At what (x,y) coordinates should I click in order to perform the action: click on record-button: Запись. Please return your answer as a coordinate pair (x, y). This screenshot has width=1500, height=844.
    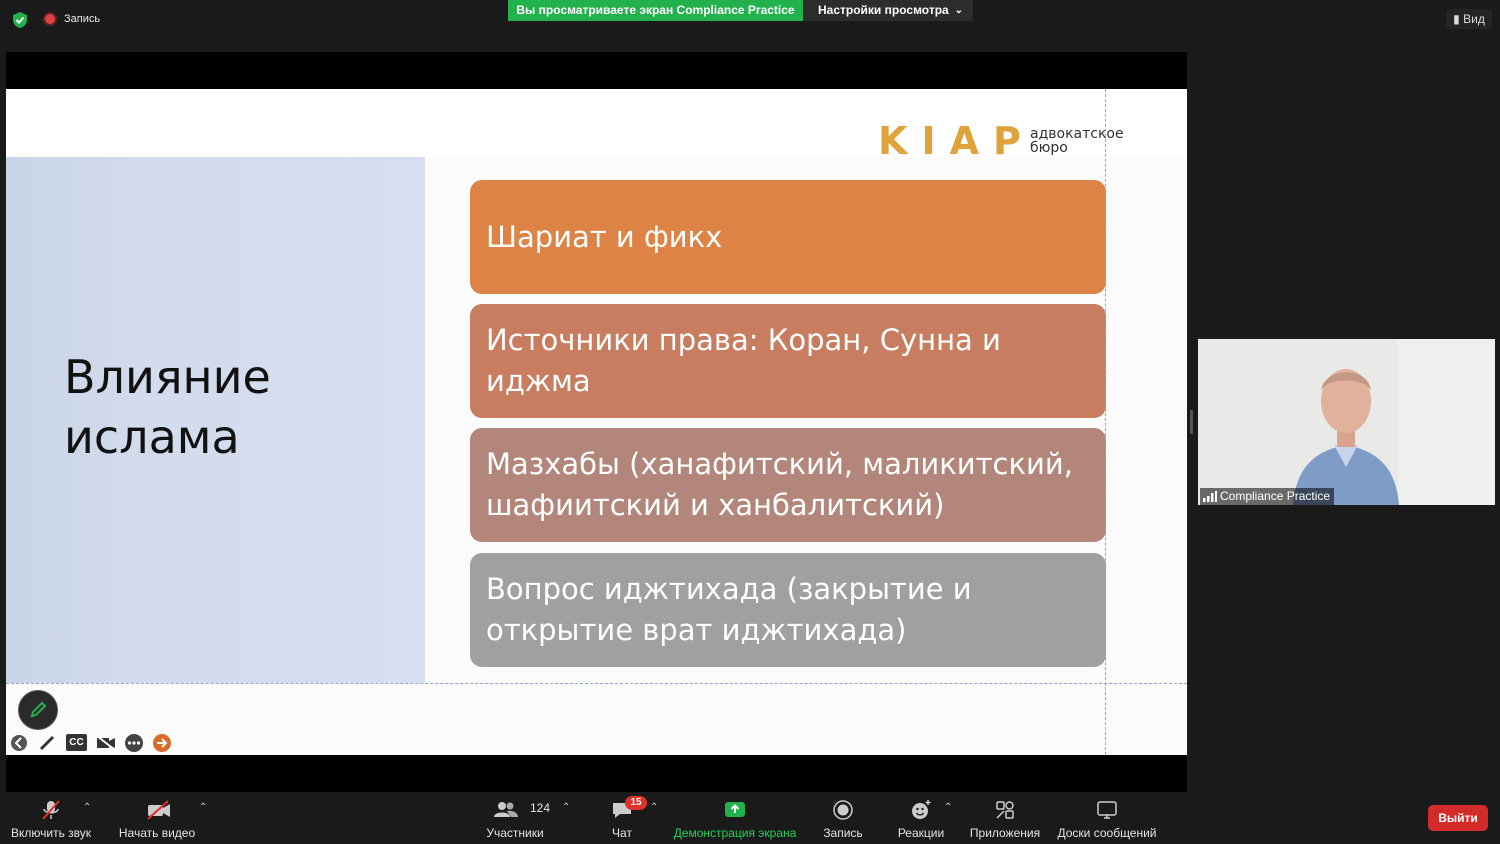
    Looking at the image, I should click on (843, 818).